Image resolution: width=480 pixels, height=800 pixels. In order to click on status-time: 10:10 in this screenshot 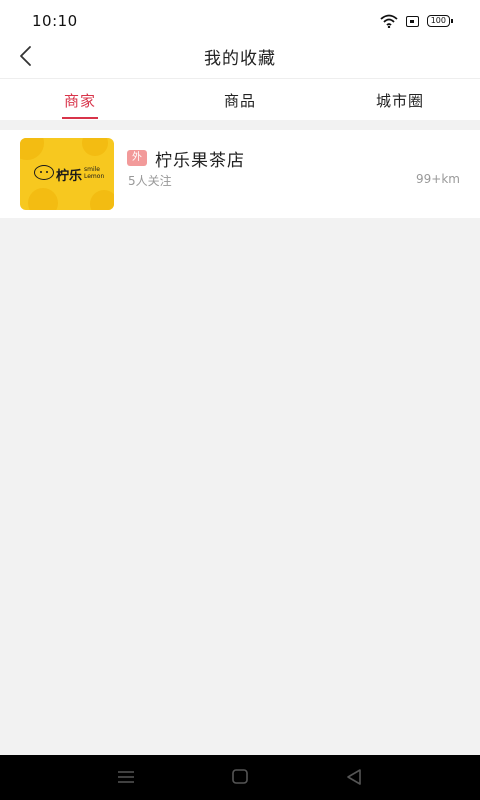, I will do `click(55, 21)`.